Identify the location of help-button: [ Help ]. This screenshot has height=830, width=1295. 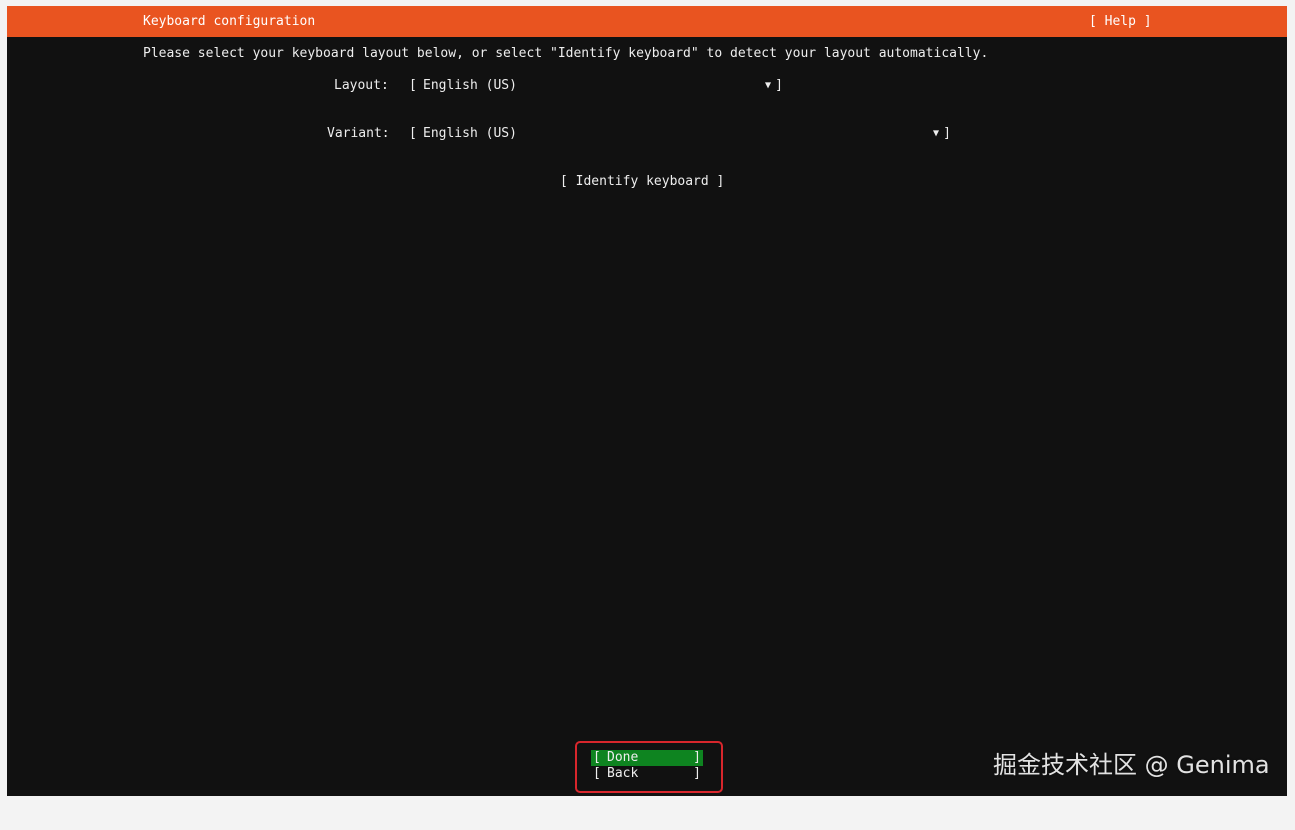
(1120, 21).